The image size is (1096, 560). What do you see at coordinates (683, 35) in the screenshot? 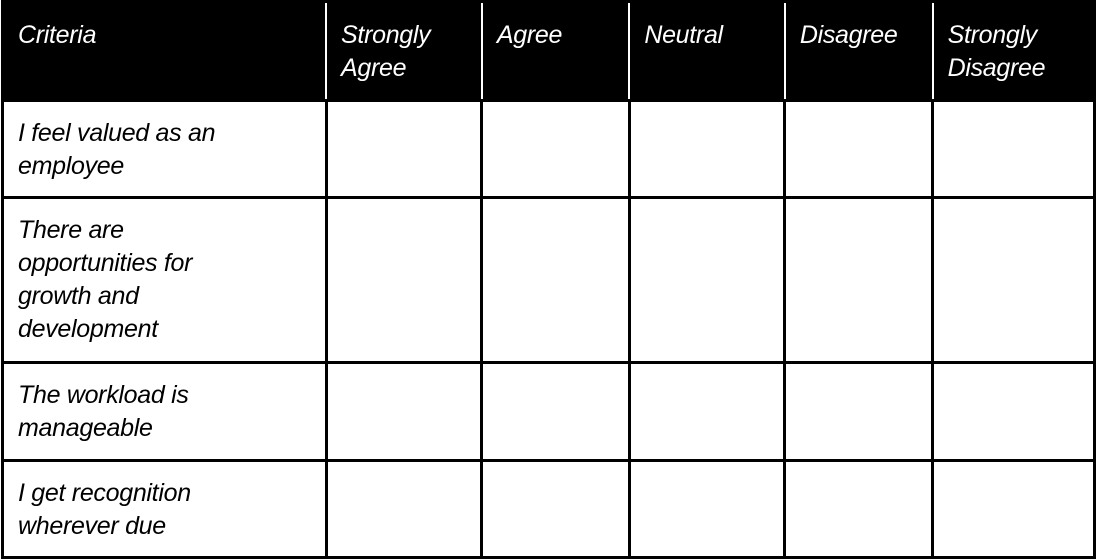
I see `header-label: Neutral` at bounding box center [683, 35].